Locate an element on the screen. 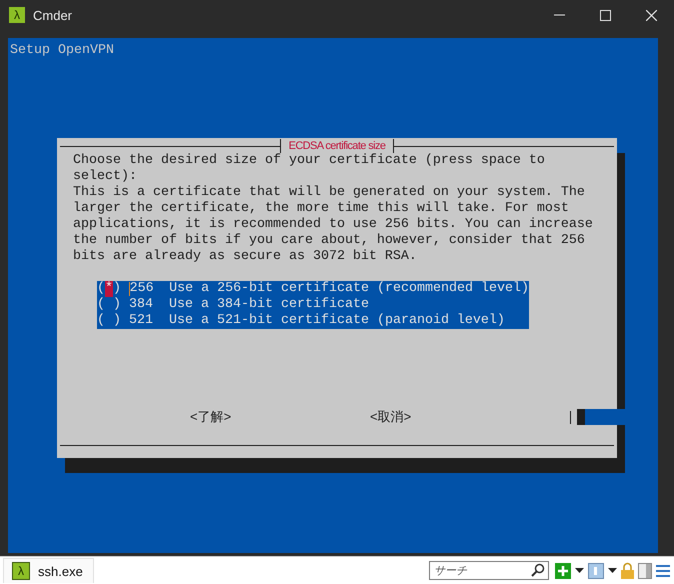 The height and width of the screenshot is (584, 674). window-title: Cmder is located at coordinates (53, 15).